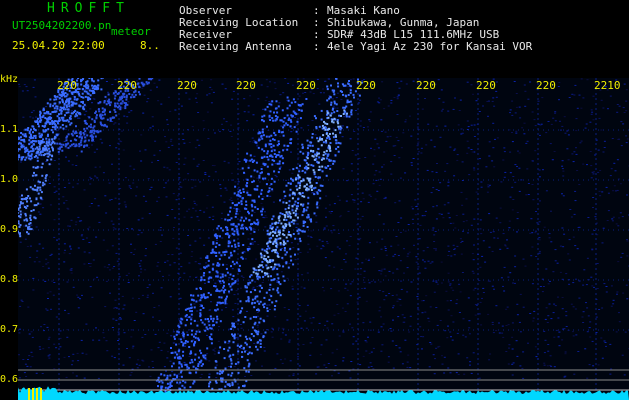 Image resolution: width=629 pixels, height=400 pixels. I want to click on date-time: 25.04.20 22:00, so click(58, 45).